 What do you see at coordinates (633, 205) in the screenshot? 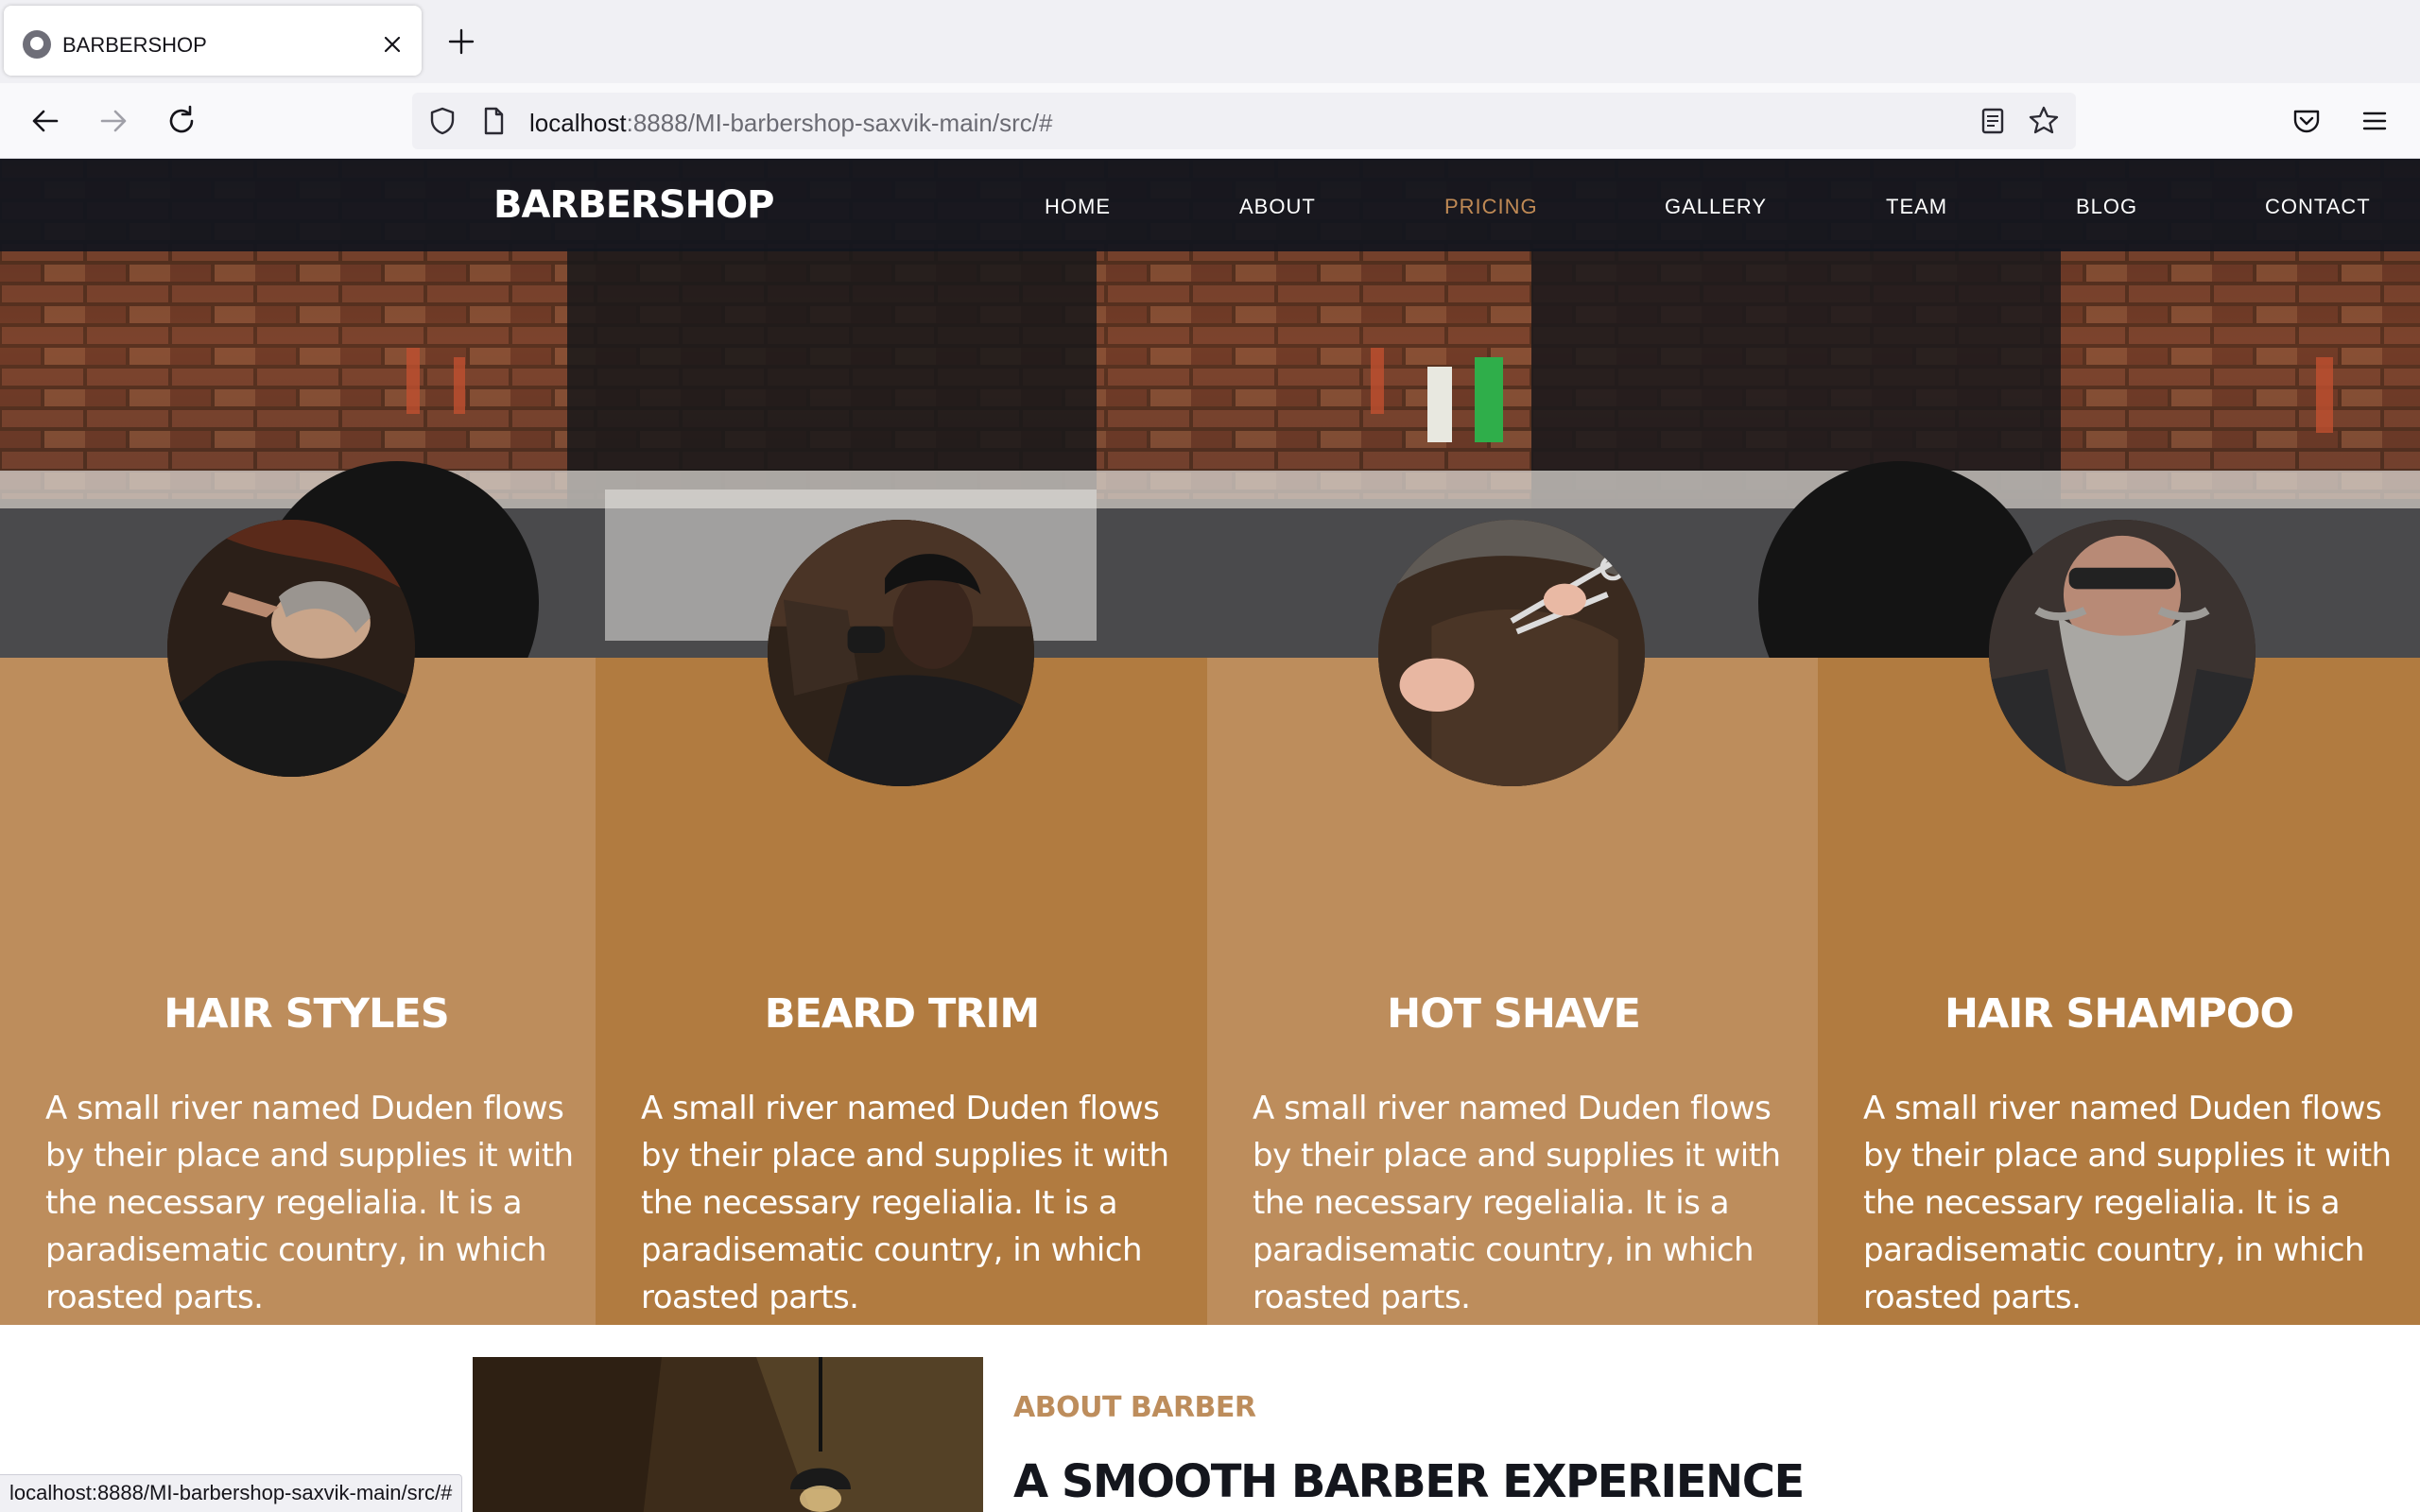
I see `site-logo: BARBERSHOP` at bounding box center [633, 205].